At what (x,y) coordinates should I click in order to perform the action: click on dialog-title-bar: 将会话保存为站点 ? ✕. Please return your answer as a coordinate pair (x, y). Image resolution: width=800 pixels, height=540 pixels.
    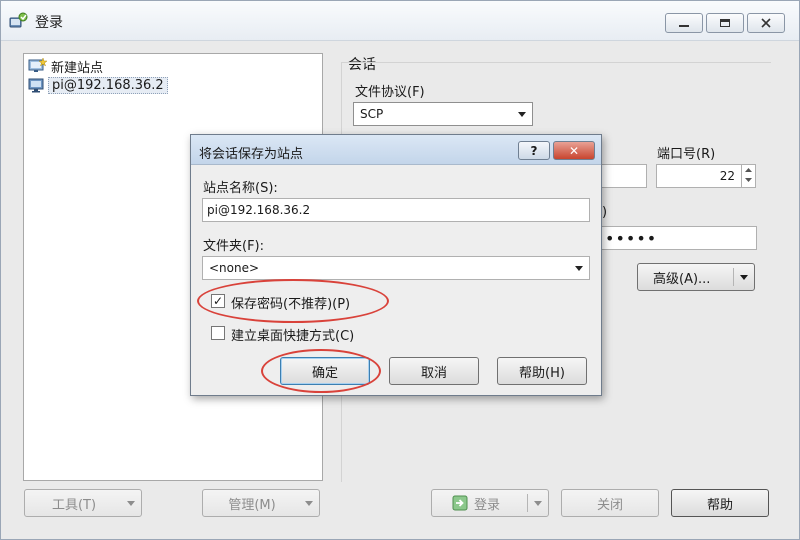
    Looking at the image, I should click on (396, 150).